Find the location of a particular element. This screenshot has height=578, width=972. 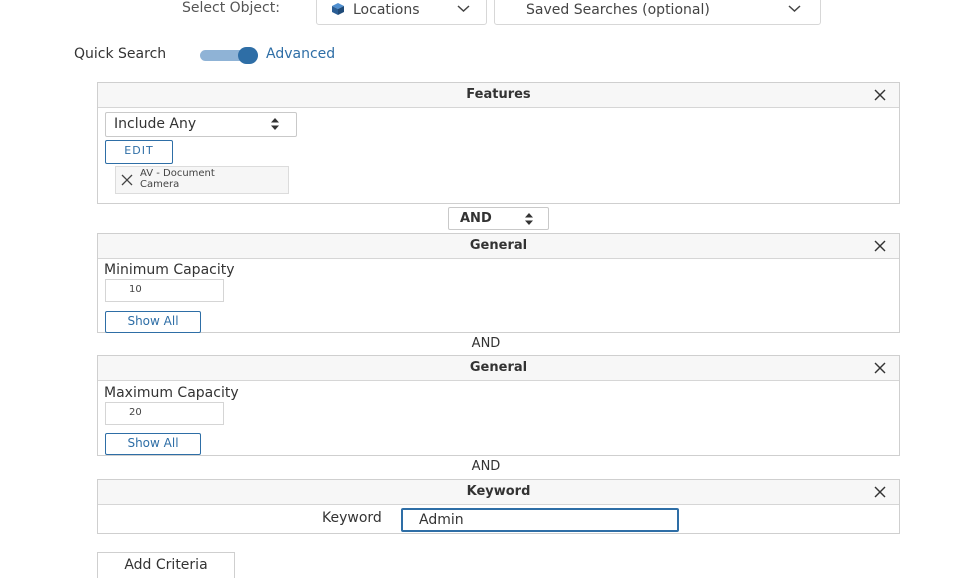

chip-label-line2: Camera is located at coordinates (160, 184).